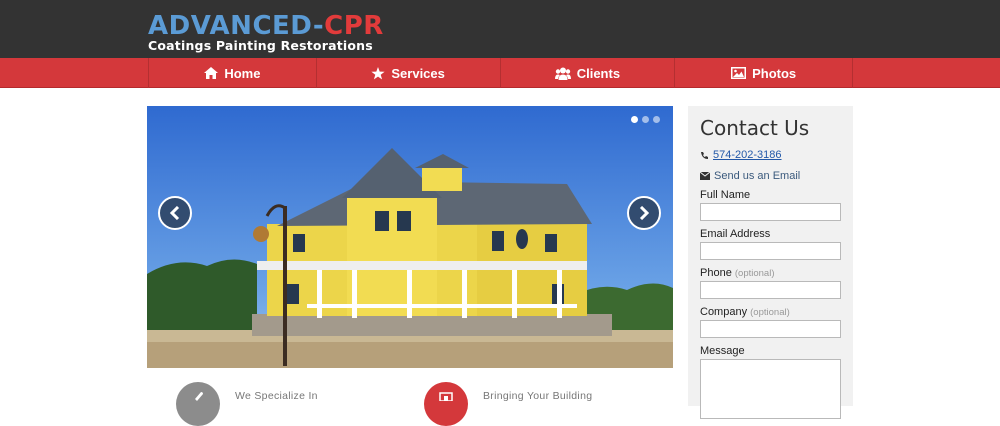  Describe the element at coordinates (770, 329) in the screenshot. I see `company-field` at that location.